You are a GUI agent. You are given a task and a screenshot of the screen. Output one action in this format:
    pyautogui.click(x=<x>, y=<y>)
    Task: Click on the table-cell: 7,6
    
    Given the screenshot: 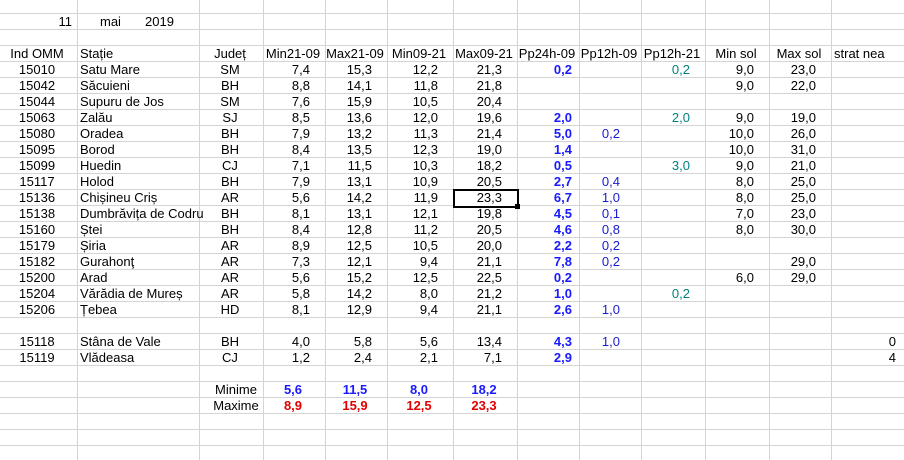 What is the action you would take?
    pyautogui.click(x=293, y=102)
    